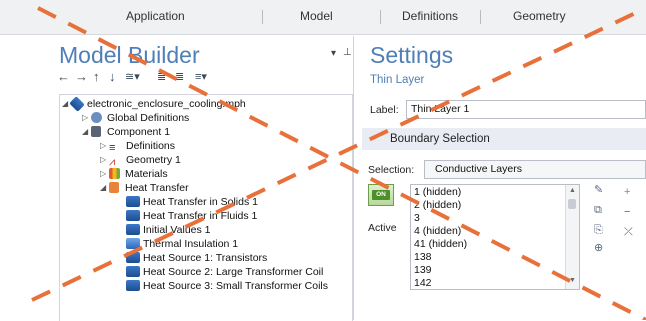 This screenshot has height=321, width=646. I want to click on on-badge: ON, so click(381, 195).